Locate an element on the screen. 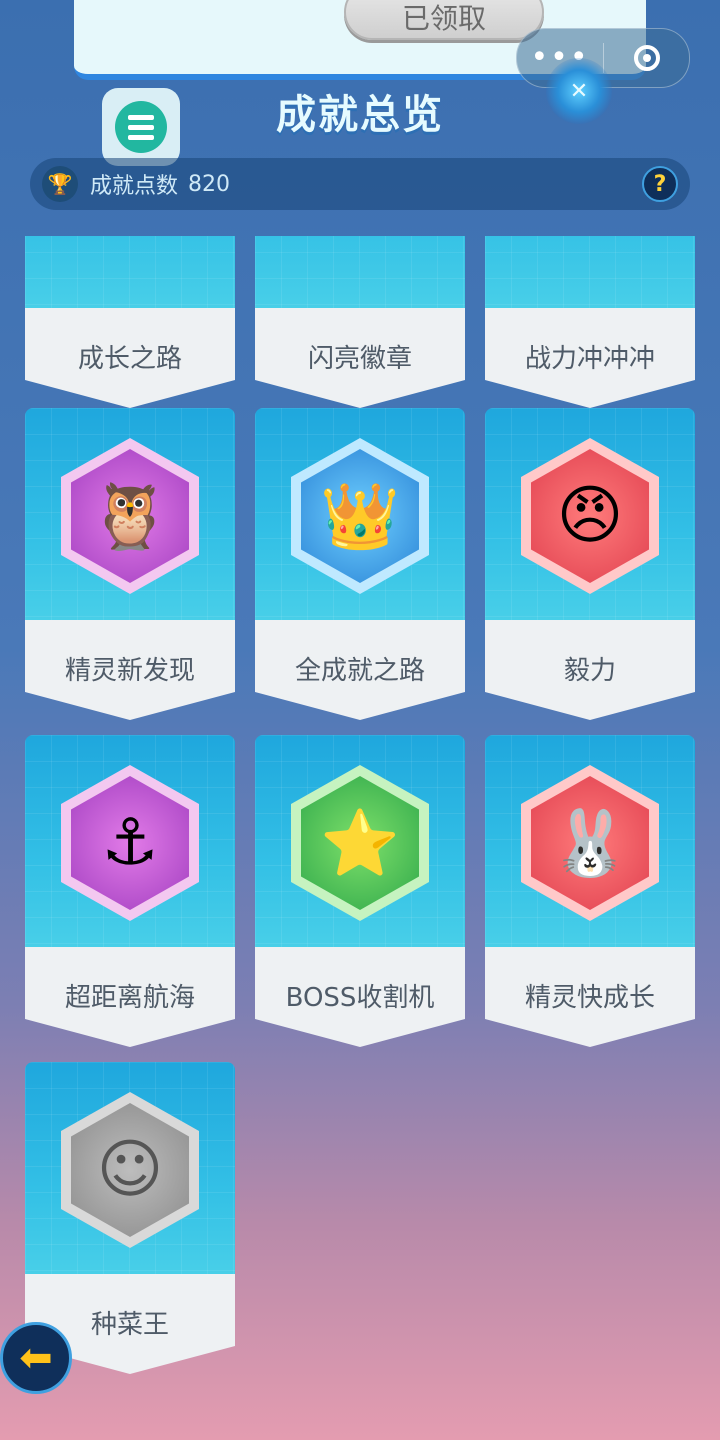 This screenshot has height=1440, width=720. target-icon is located at coordinates (646, 58).